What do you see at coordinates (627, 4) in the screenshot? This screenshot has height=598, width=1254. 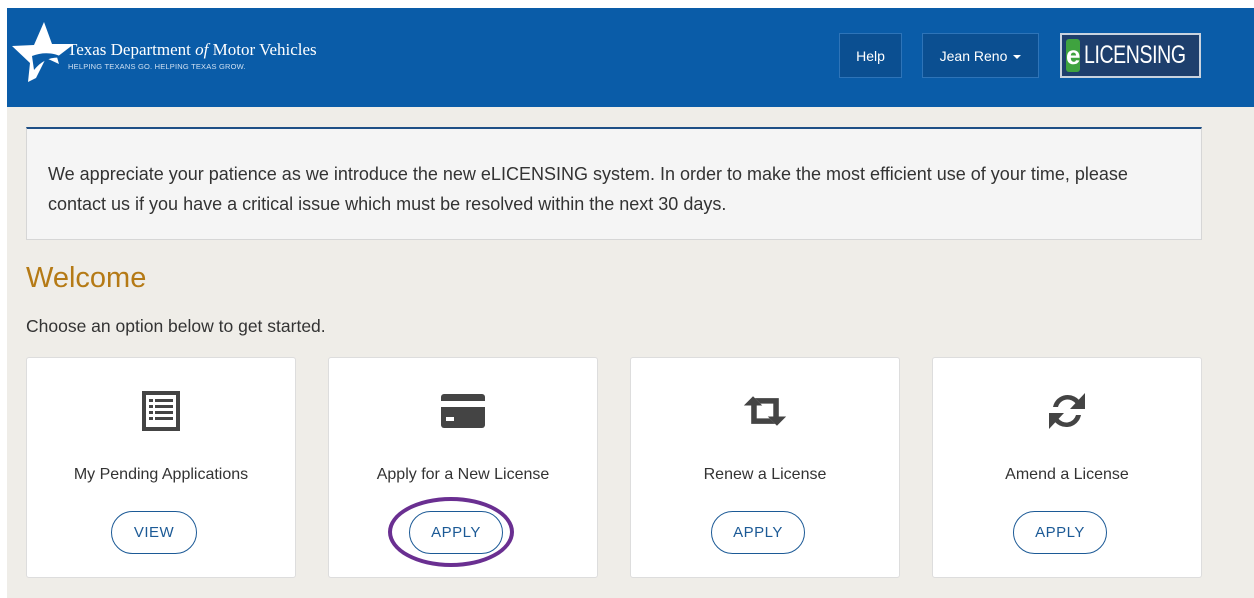 I see `top-border` at bounding box center [627, 4].